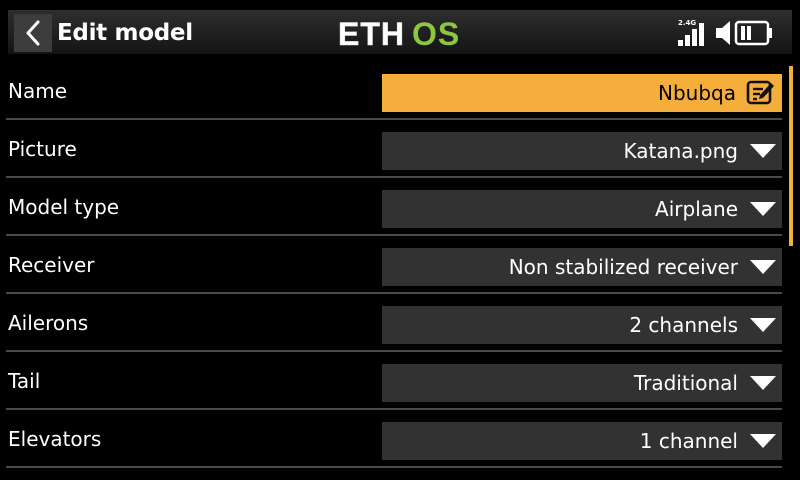  What do you see at coordinates (623, 267) in the screenshot?
I see `receiver-value: Non stabilized receiver` at bounding box center [623, 267].